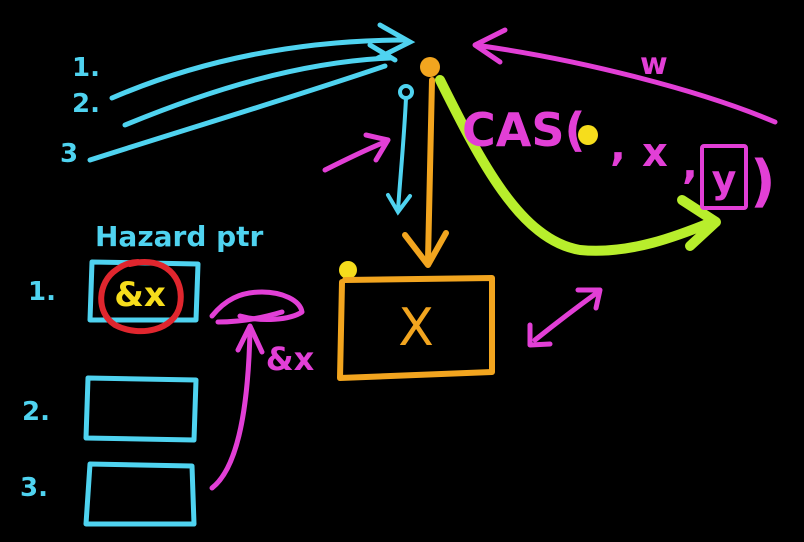 The height and width of the screenshot is (542, 804). Describe the element at coordinates (524, 130) in the screenshot. I see `cas-text: CAS(` at that location.